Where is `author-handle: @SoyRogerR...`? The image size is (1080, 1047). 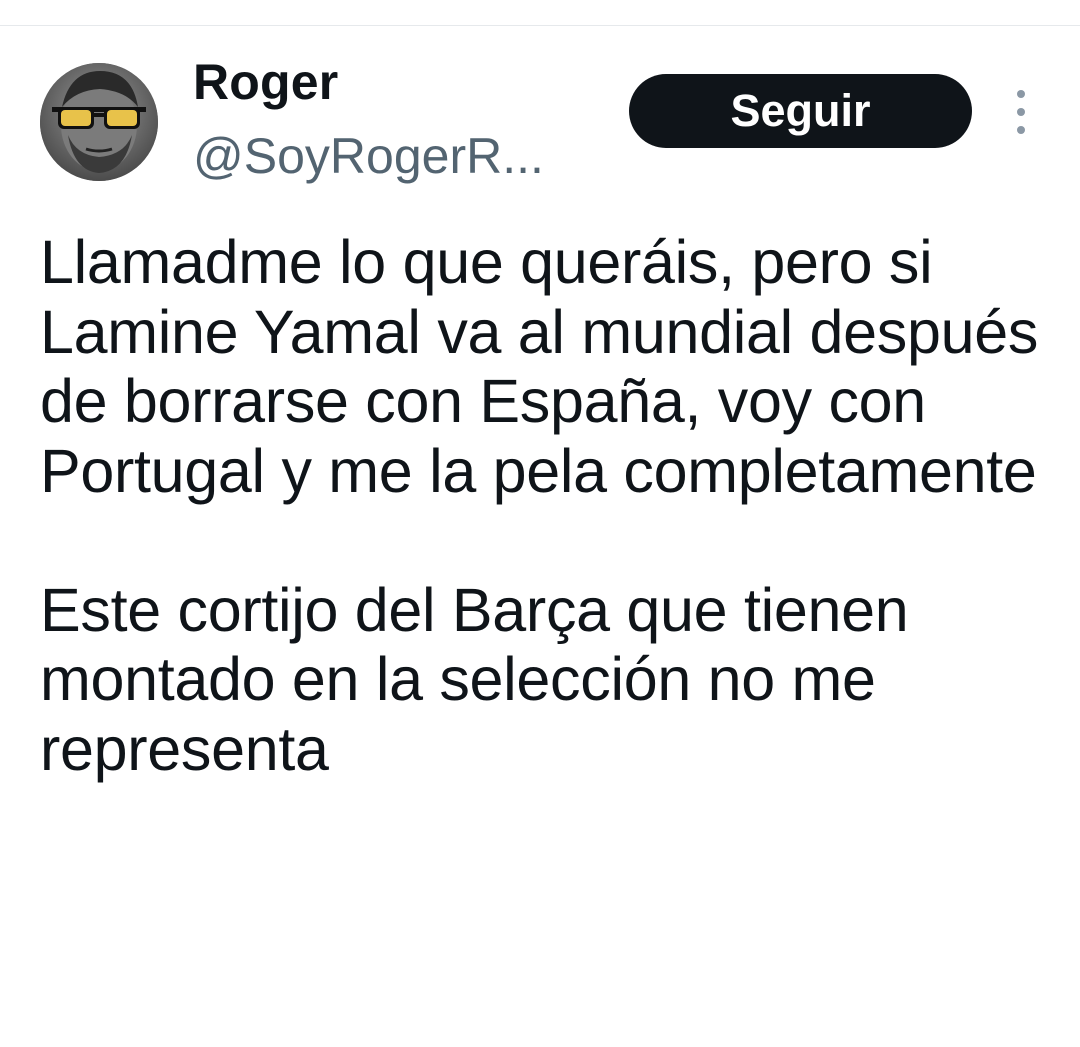 author-handle: @SoyRogerR... is located at coordinates (368, 156).